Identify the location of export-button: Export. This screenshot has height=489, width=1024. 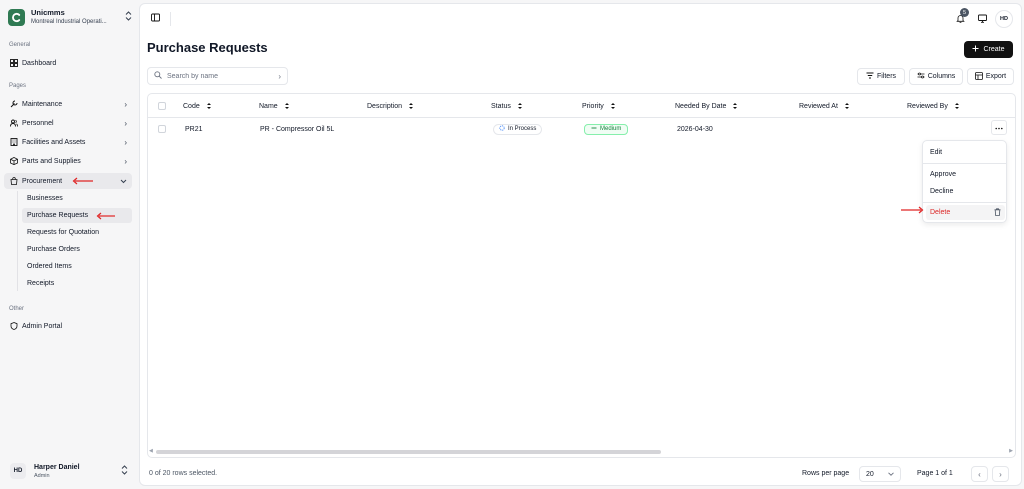
(990, 76).